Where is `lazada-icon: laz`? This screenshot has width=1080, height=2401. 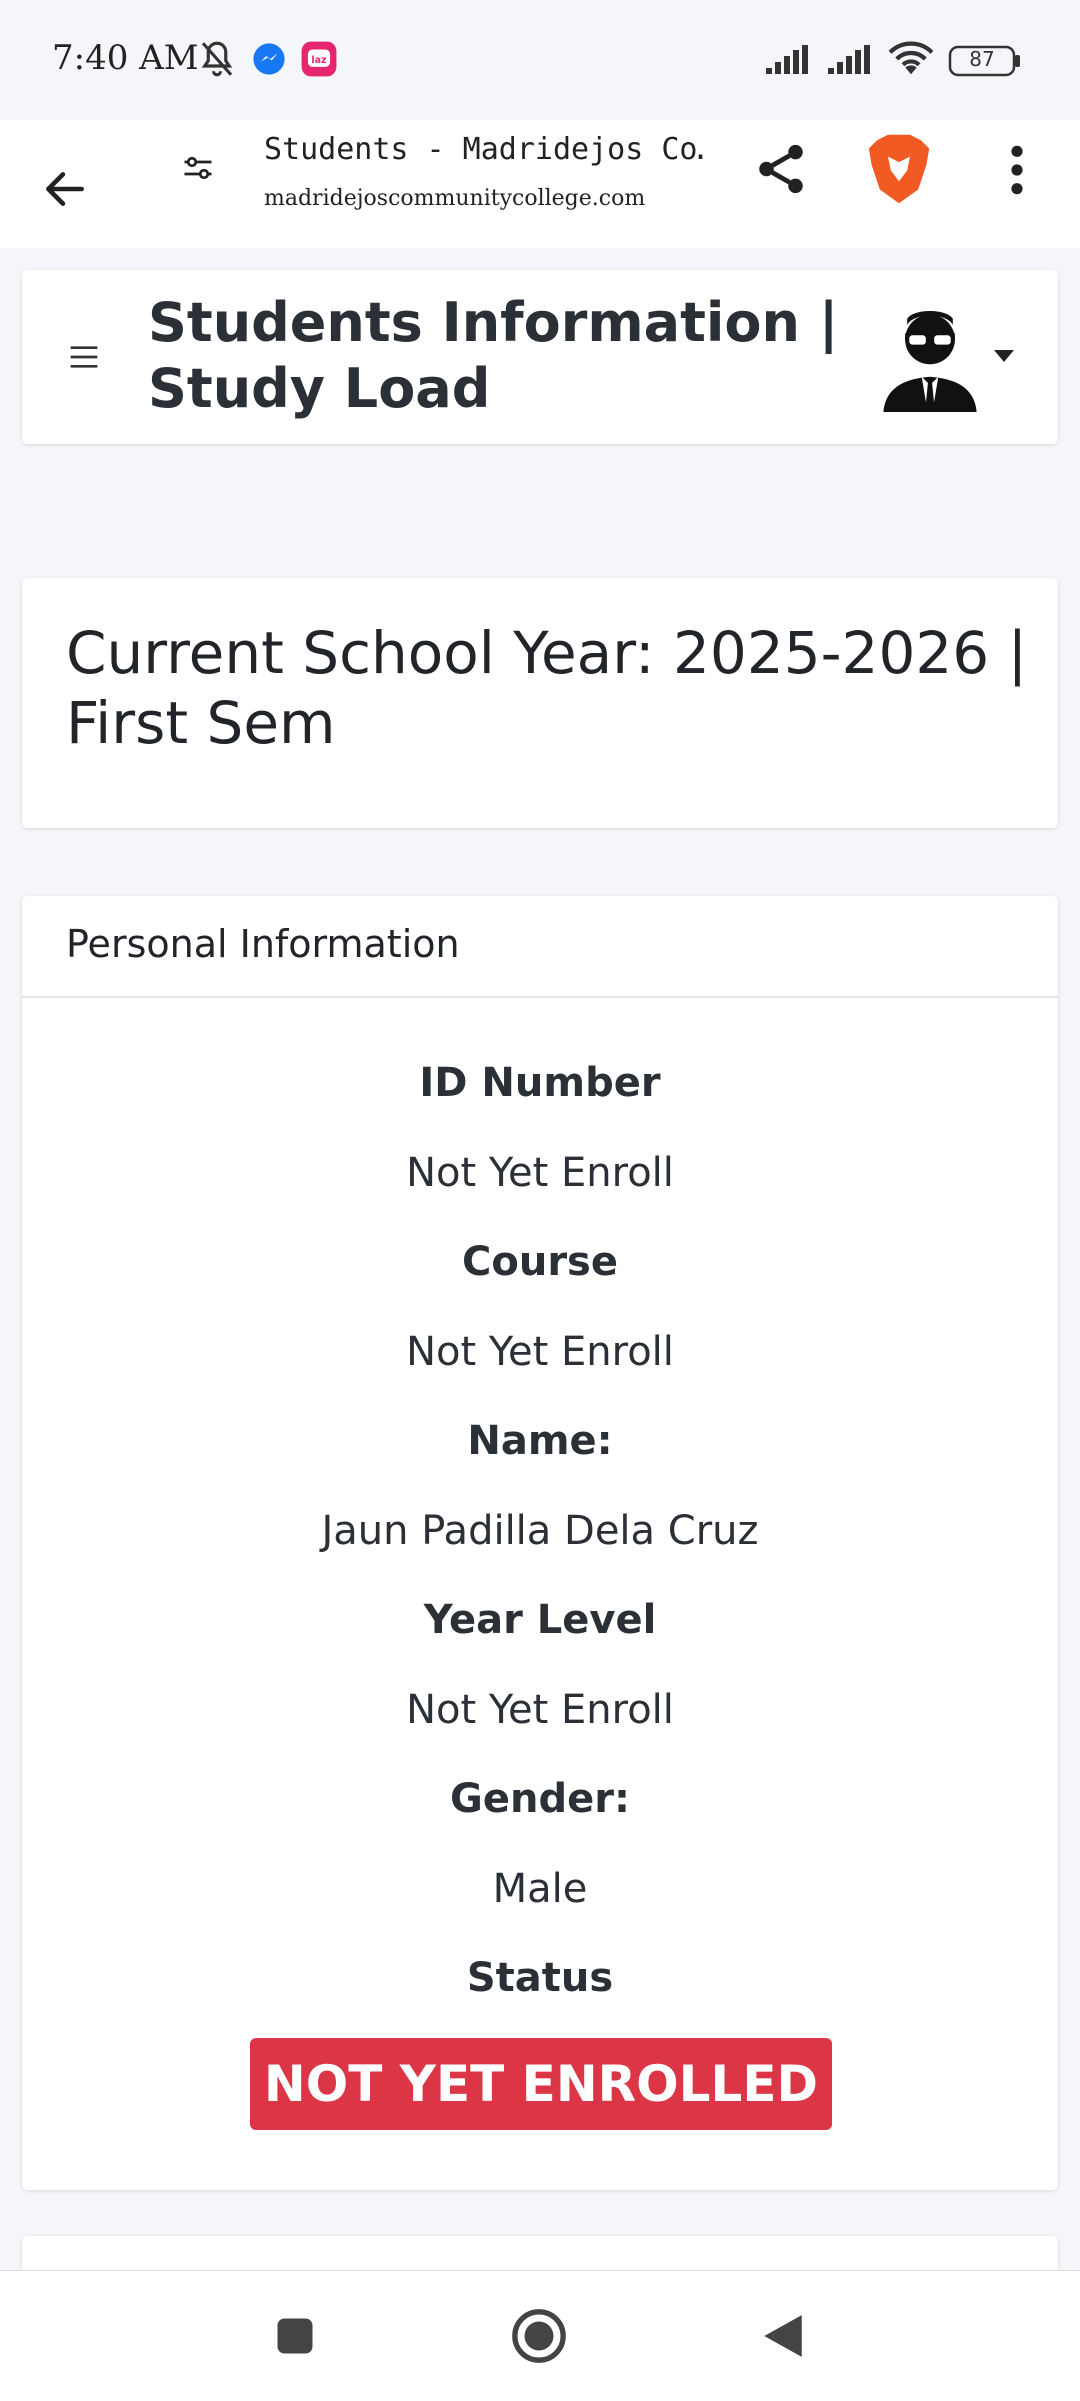 lazada-icon: laz is located at coordinates (319, 59).